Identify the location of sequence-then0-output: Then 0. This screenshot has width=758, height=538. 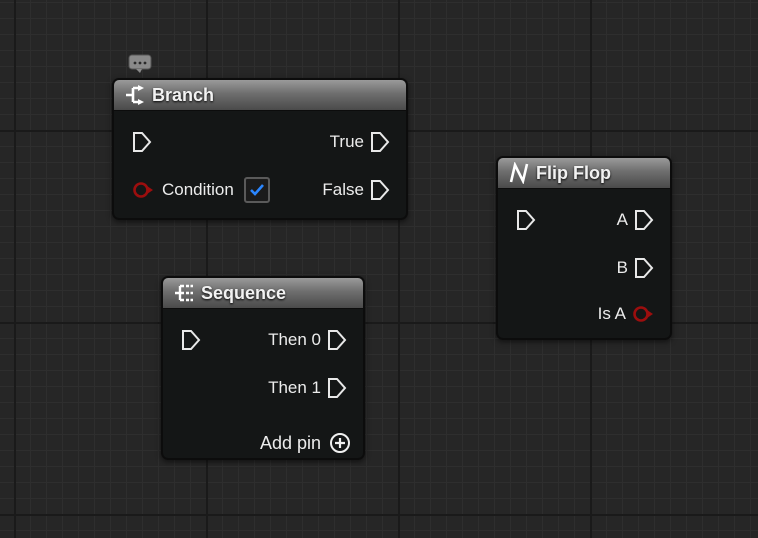
(307, 340).